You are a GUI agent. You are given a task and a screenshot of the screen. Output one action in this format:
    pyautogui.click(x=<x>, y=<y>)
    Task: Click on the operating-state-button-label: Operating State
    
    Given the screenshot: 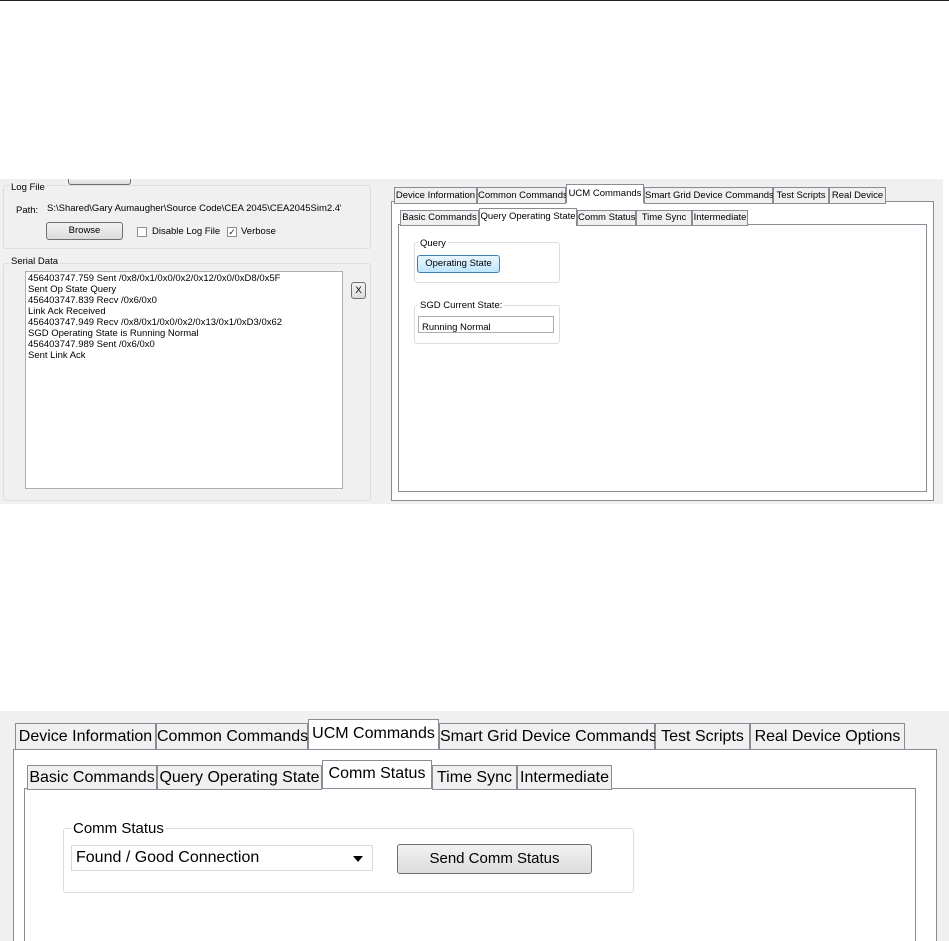 What is the action you would take?
    pyautogui.click(x=458, y=263)
    